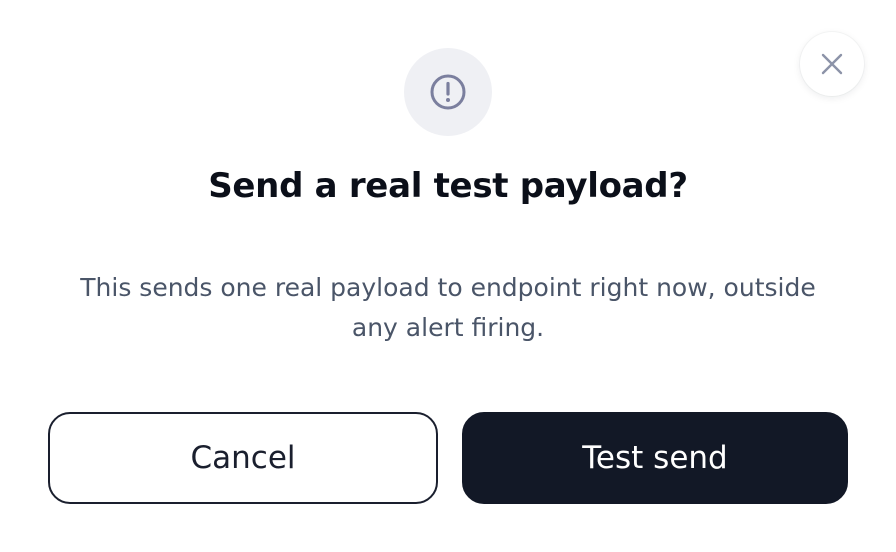  I want to click on alert-circle-icon, so click(448, 92).